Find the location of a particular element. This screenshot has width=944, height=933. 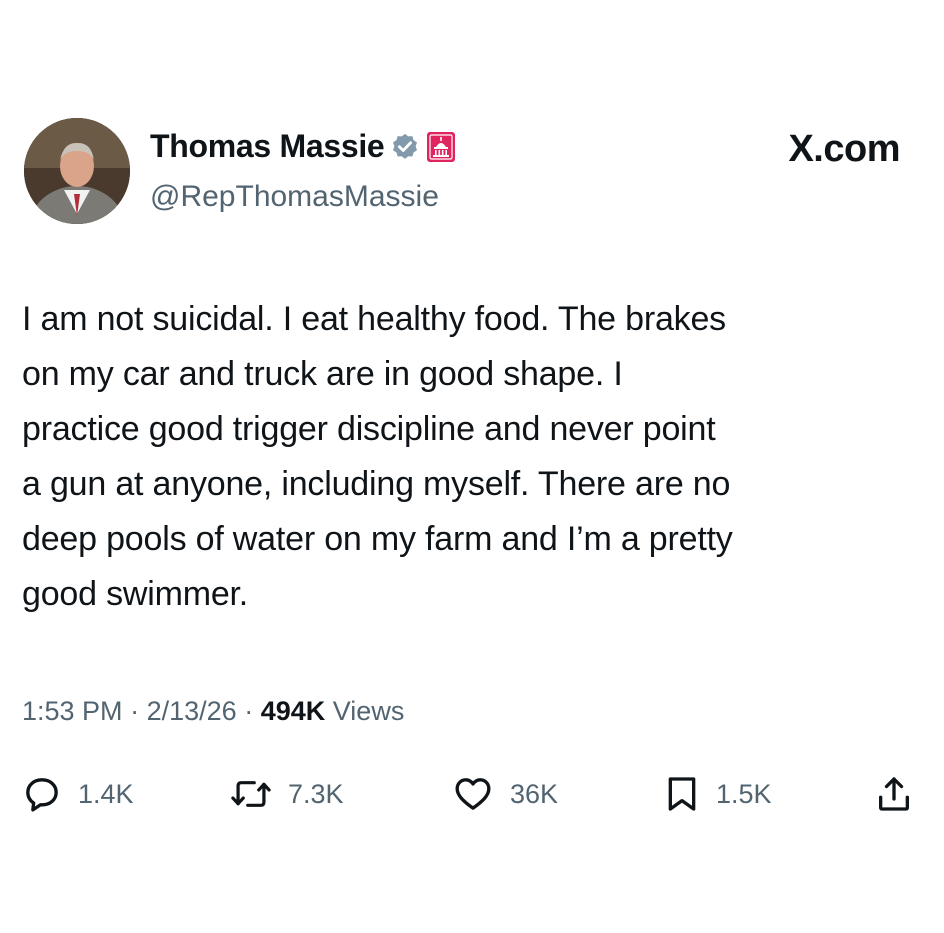

reply-icon is located at coordinates (42, 795).